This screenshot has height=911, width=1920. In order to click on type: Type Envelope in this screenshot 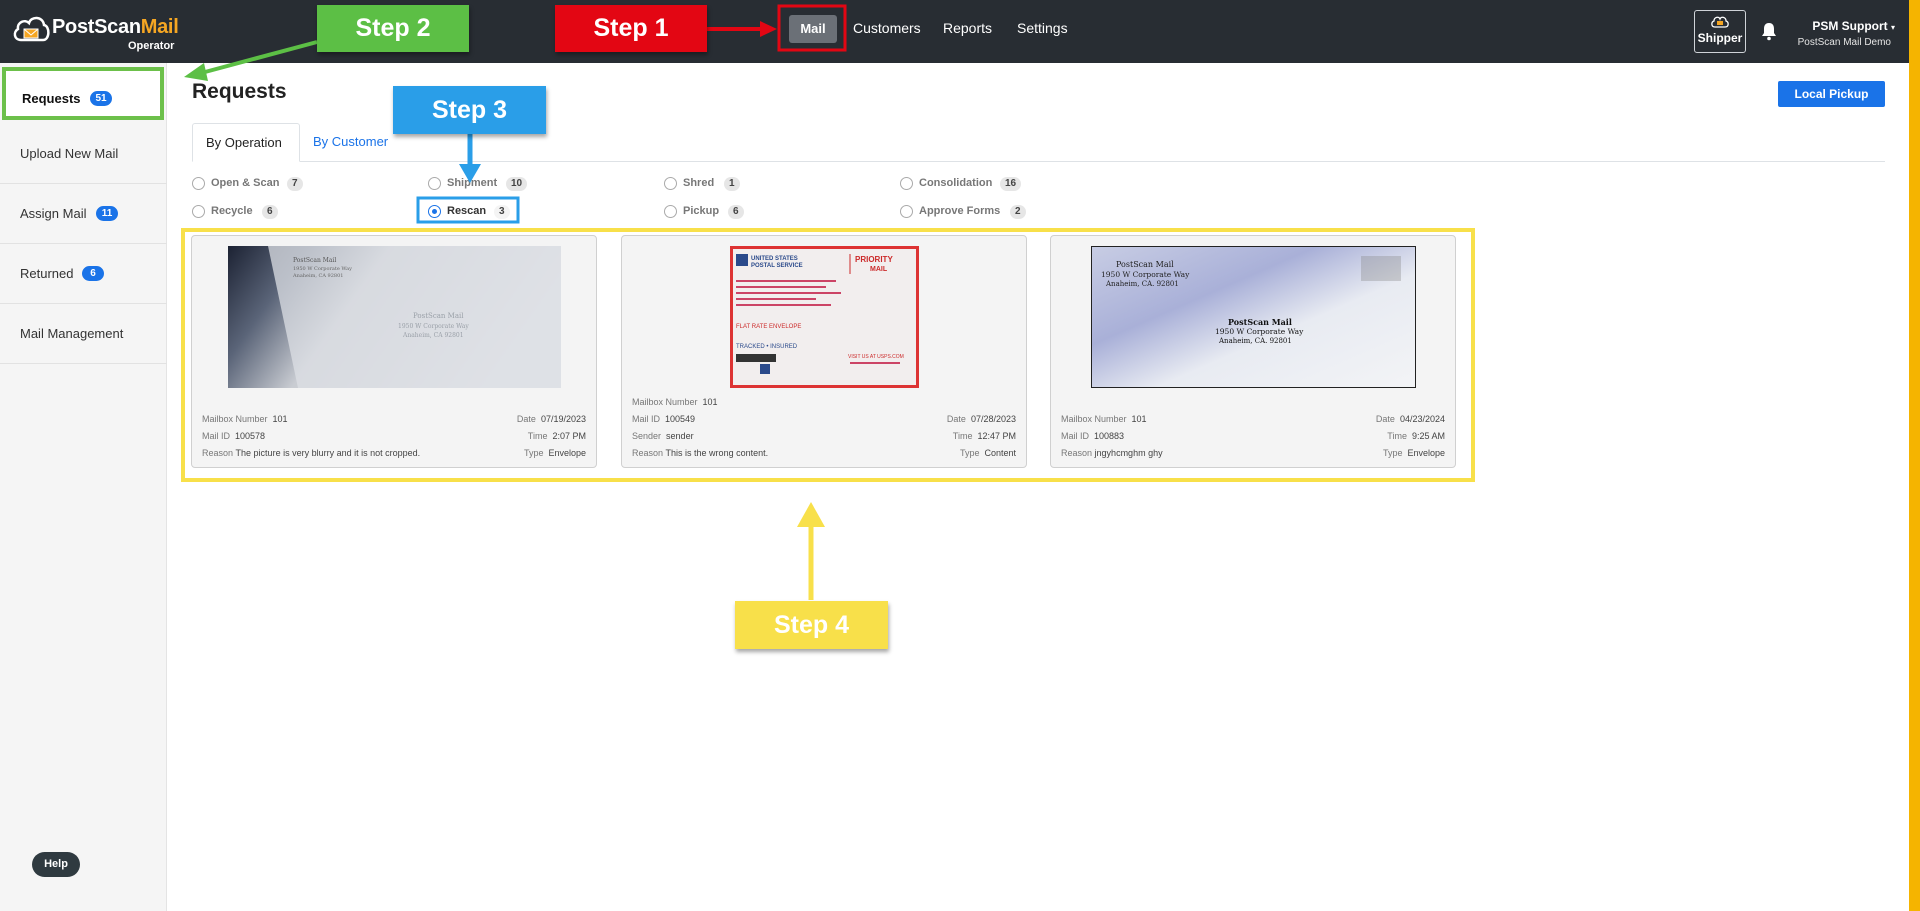, I will do `click(1414, 453)`.